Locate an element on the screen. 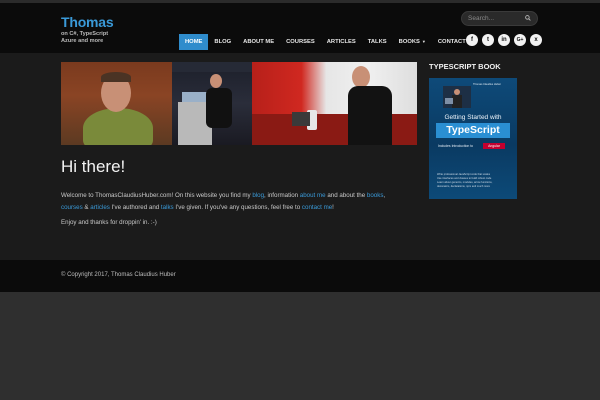  nav-books: BOOKS ▼ is located at coordinates (412, 42).